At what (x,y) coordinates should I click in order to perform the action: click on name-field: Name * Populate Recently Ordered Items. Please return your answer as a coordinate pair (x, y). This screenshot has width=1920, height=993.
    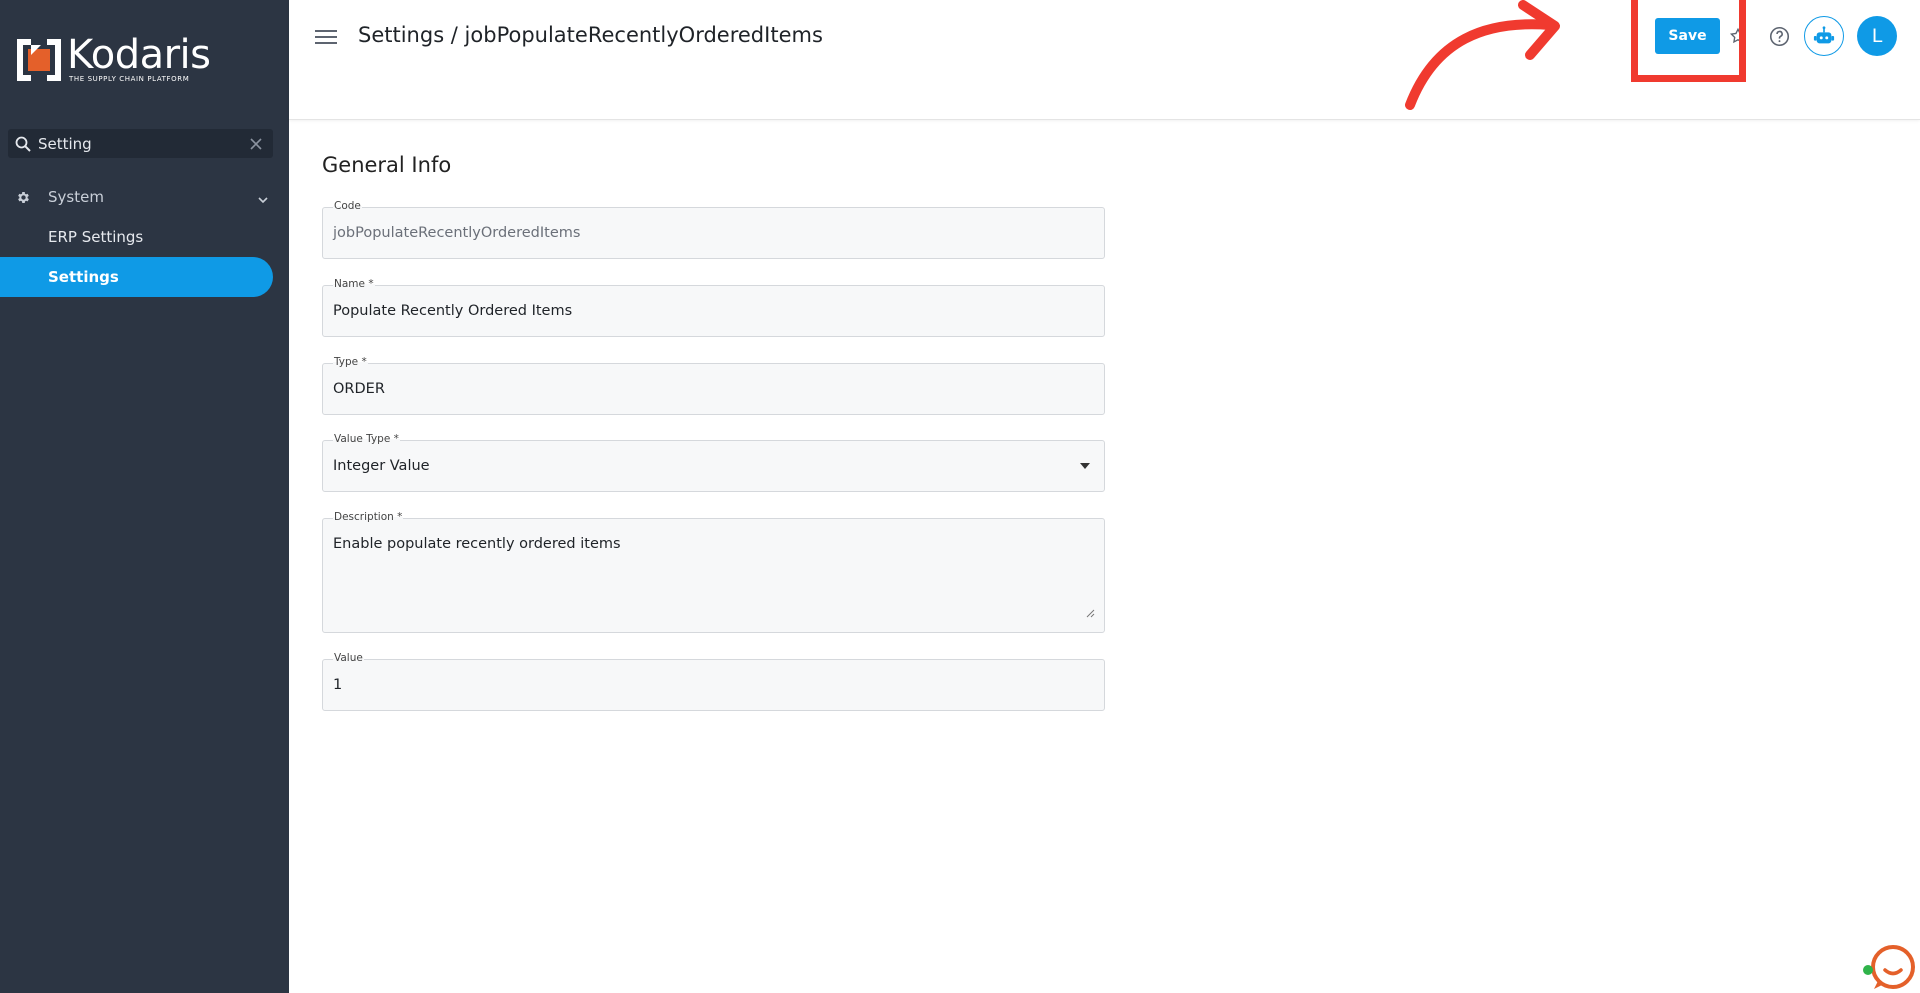
    Looking at the image, I should click on (713, 307).